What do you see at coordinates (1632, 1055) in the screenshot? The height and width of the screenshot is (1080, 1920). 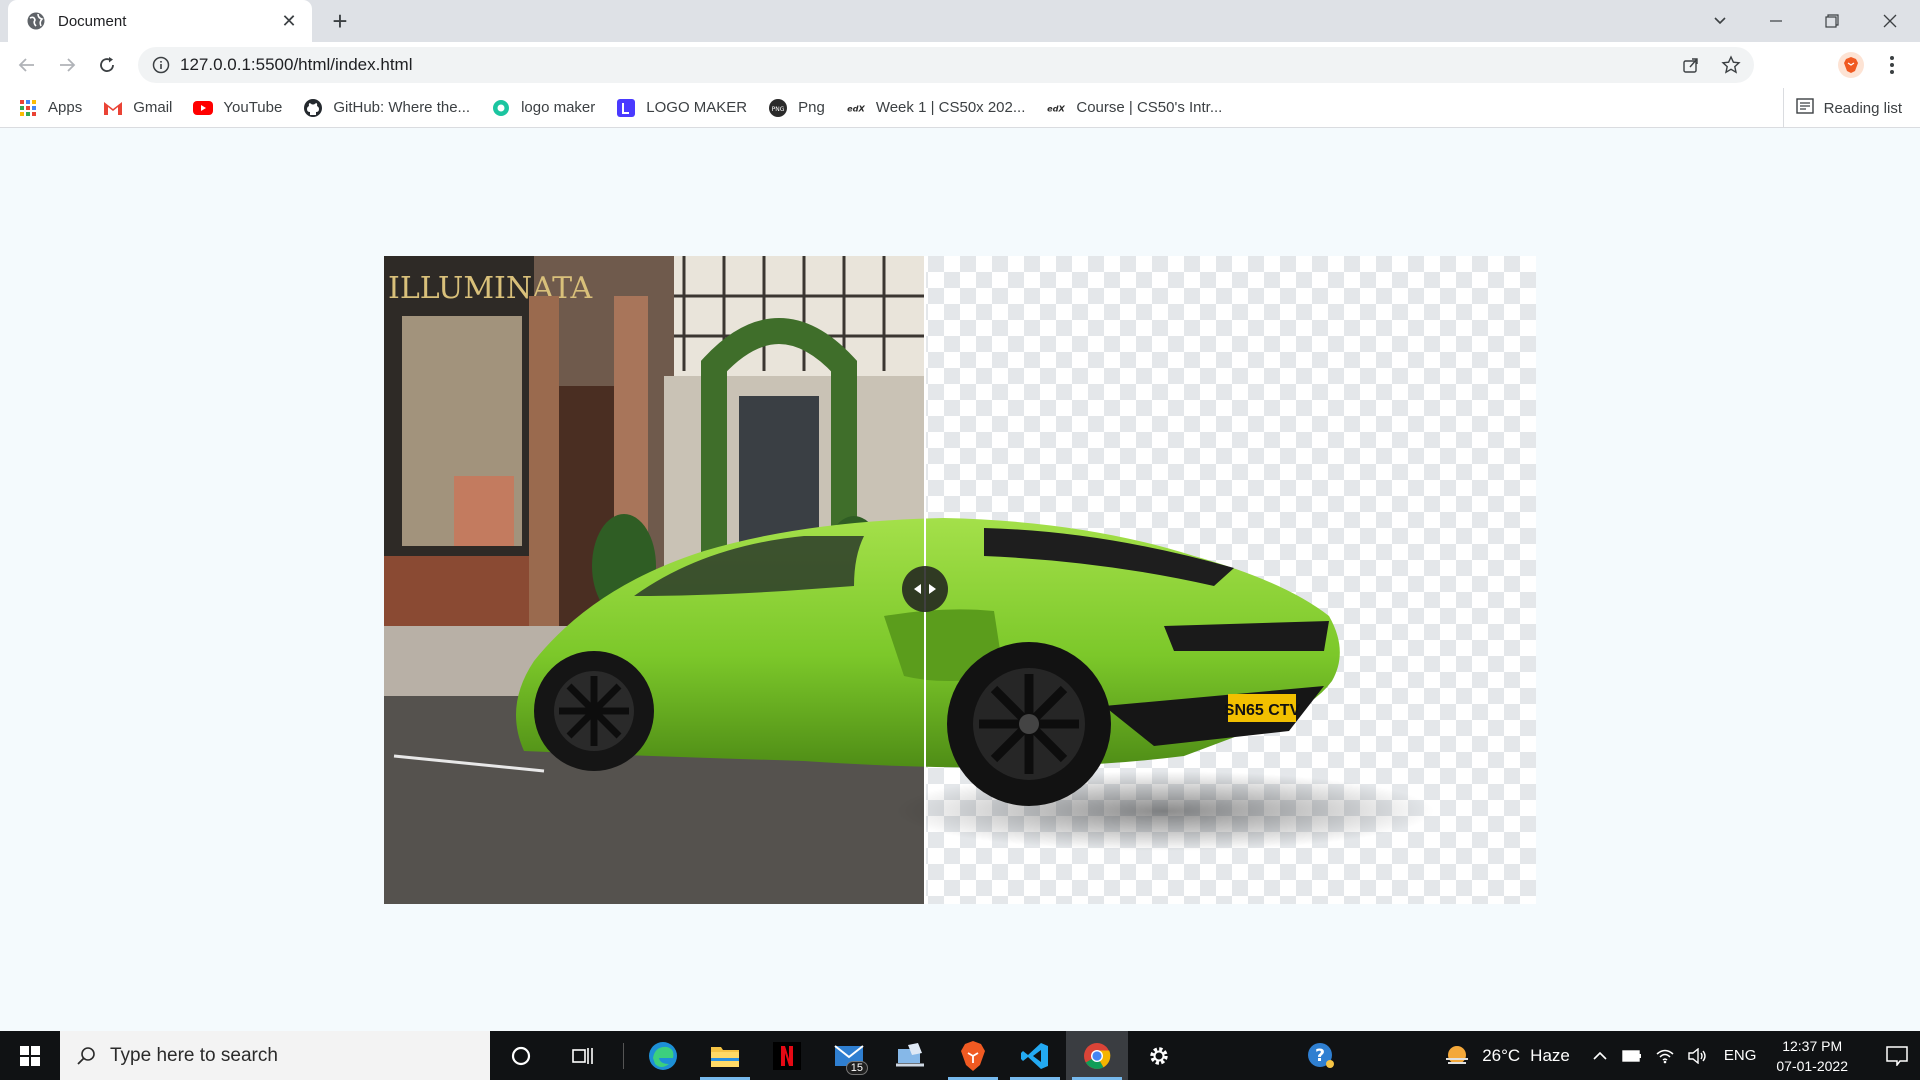 I see `battery-icon` at bounding box center [1632, 1055].